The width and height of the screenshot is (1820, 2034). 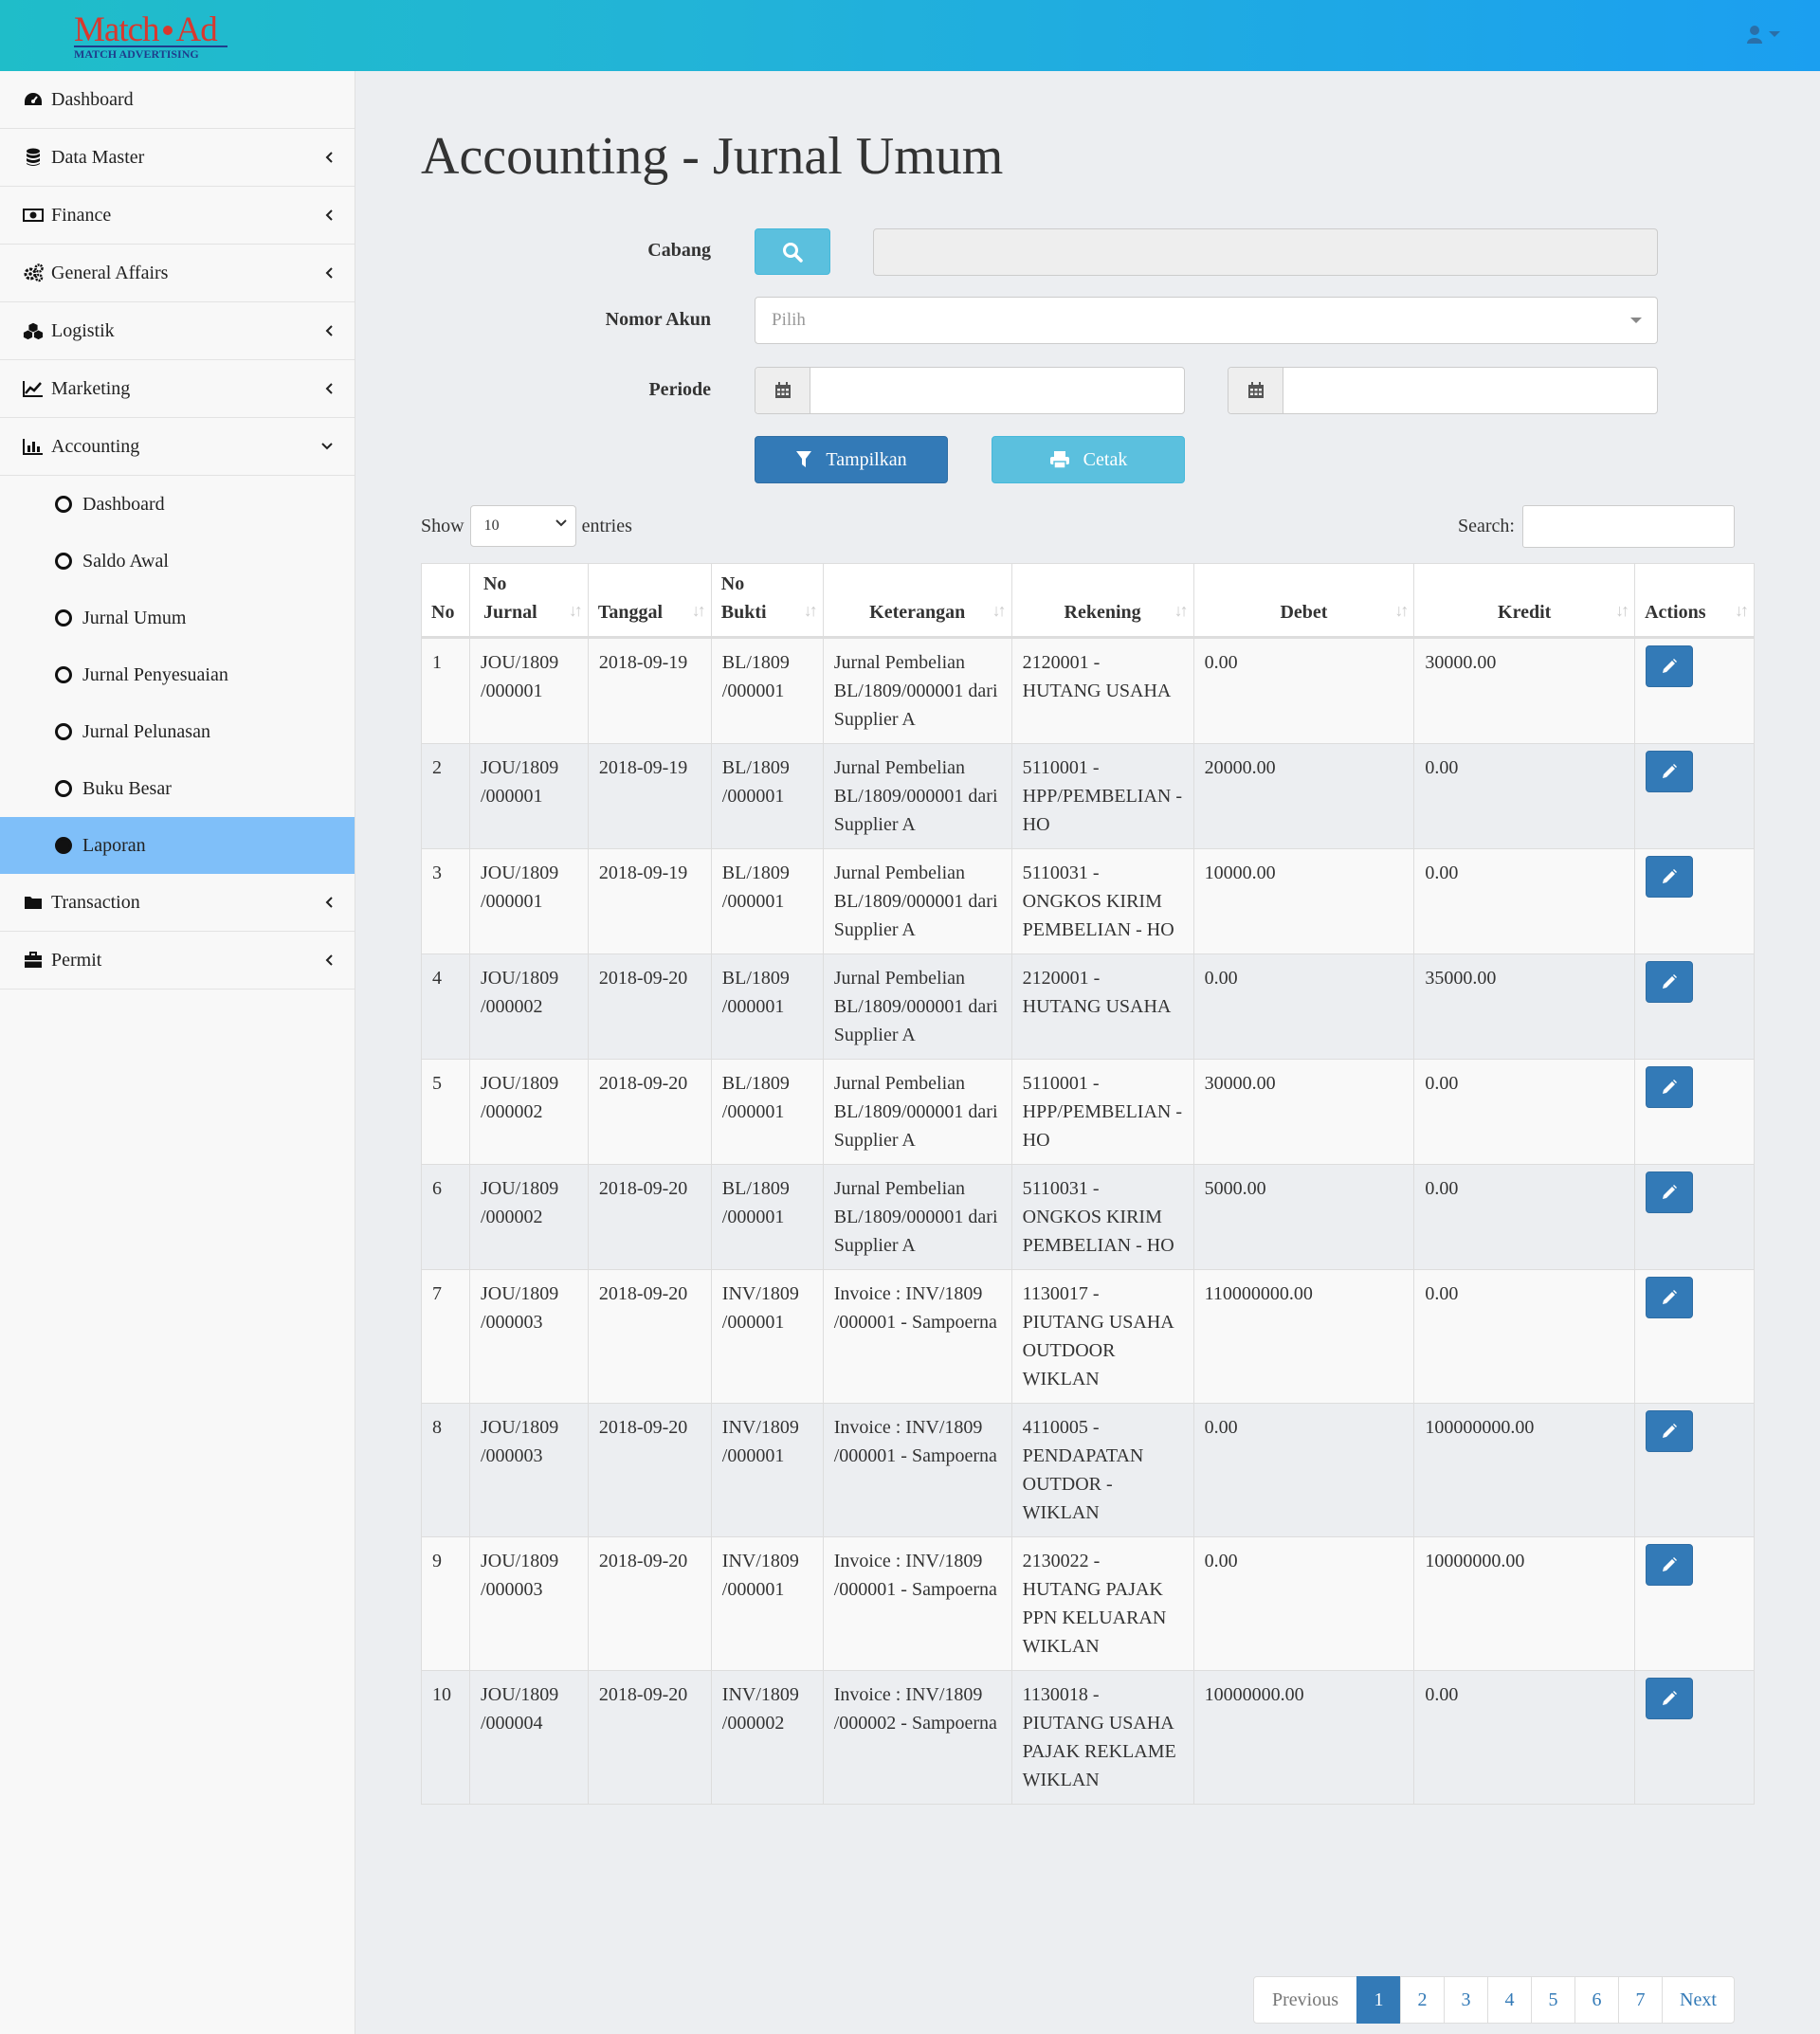 I want to click on user-icon, so click(x=1754, y=35).